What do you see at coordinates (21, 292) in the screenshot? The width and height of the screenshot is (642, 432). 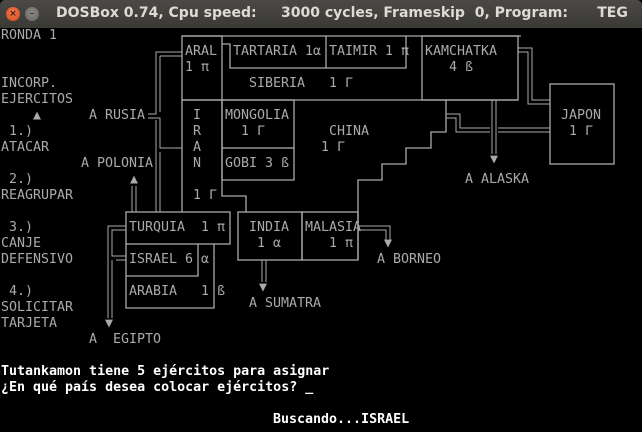 I see `menu-option-4-number: 4.)` at bounding box center [21, 292].